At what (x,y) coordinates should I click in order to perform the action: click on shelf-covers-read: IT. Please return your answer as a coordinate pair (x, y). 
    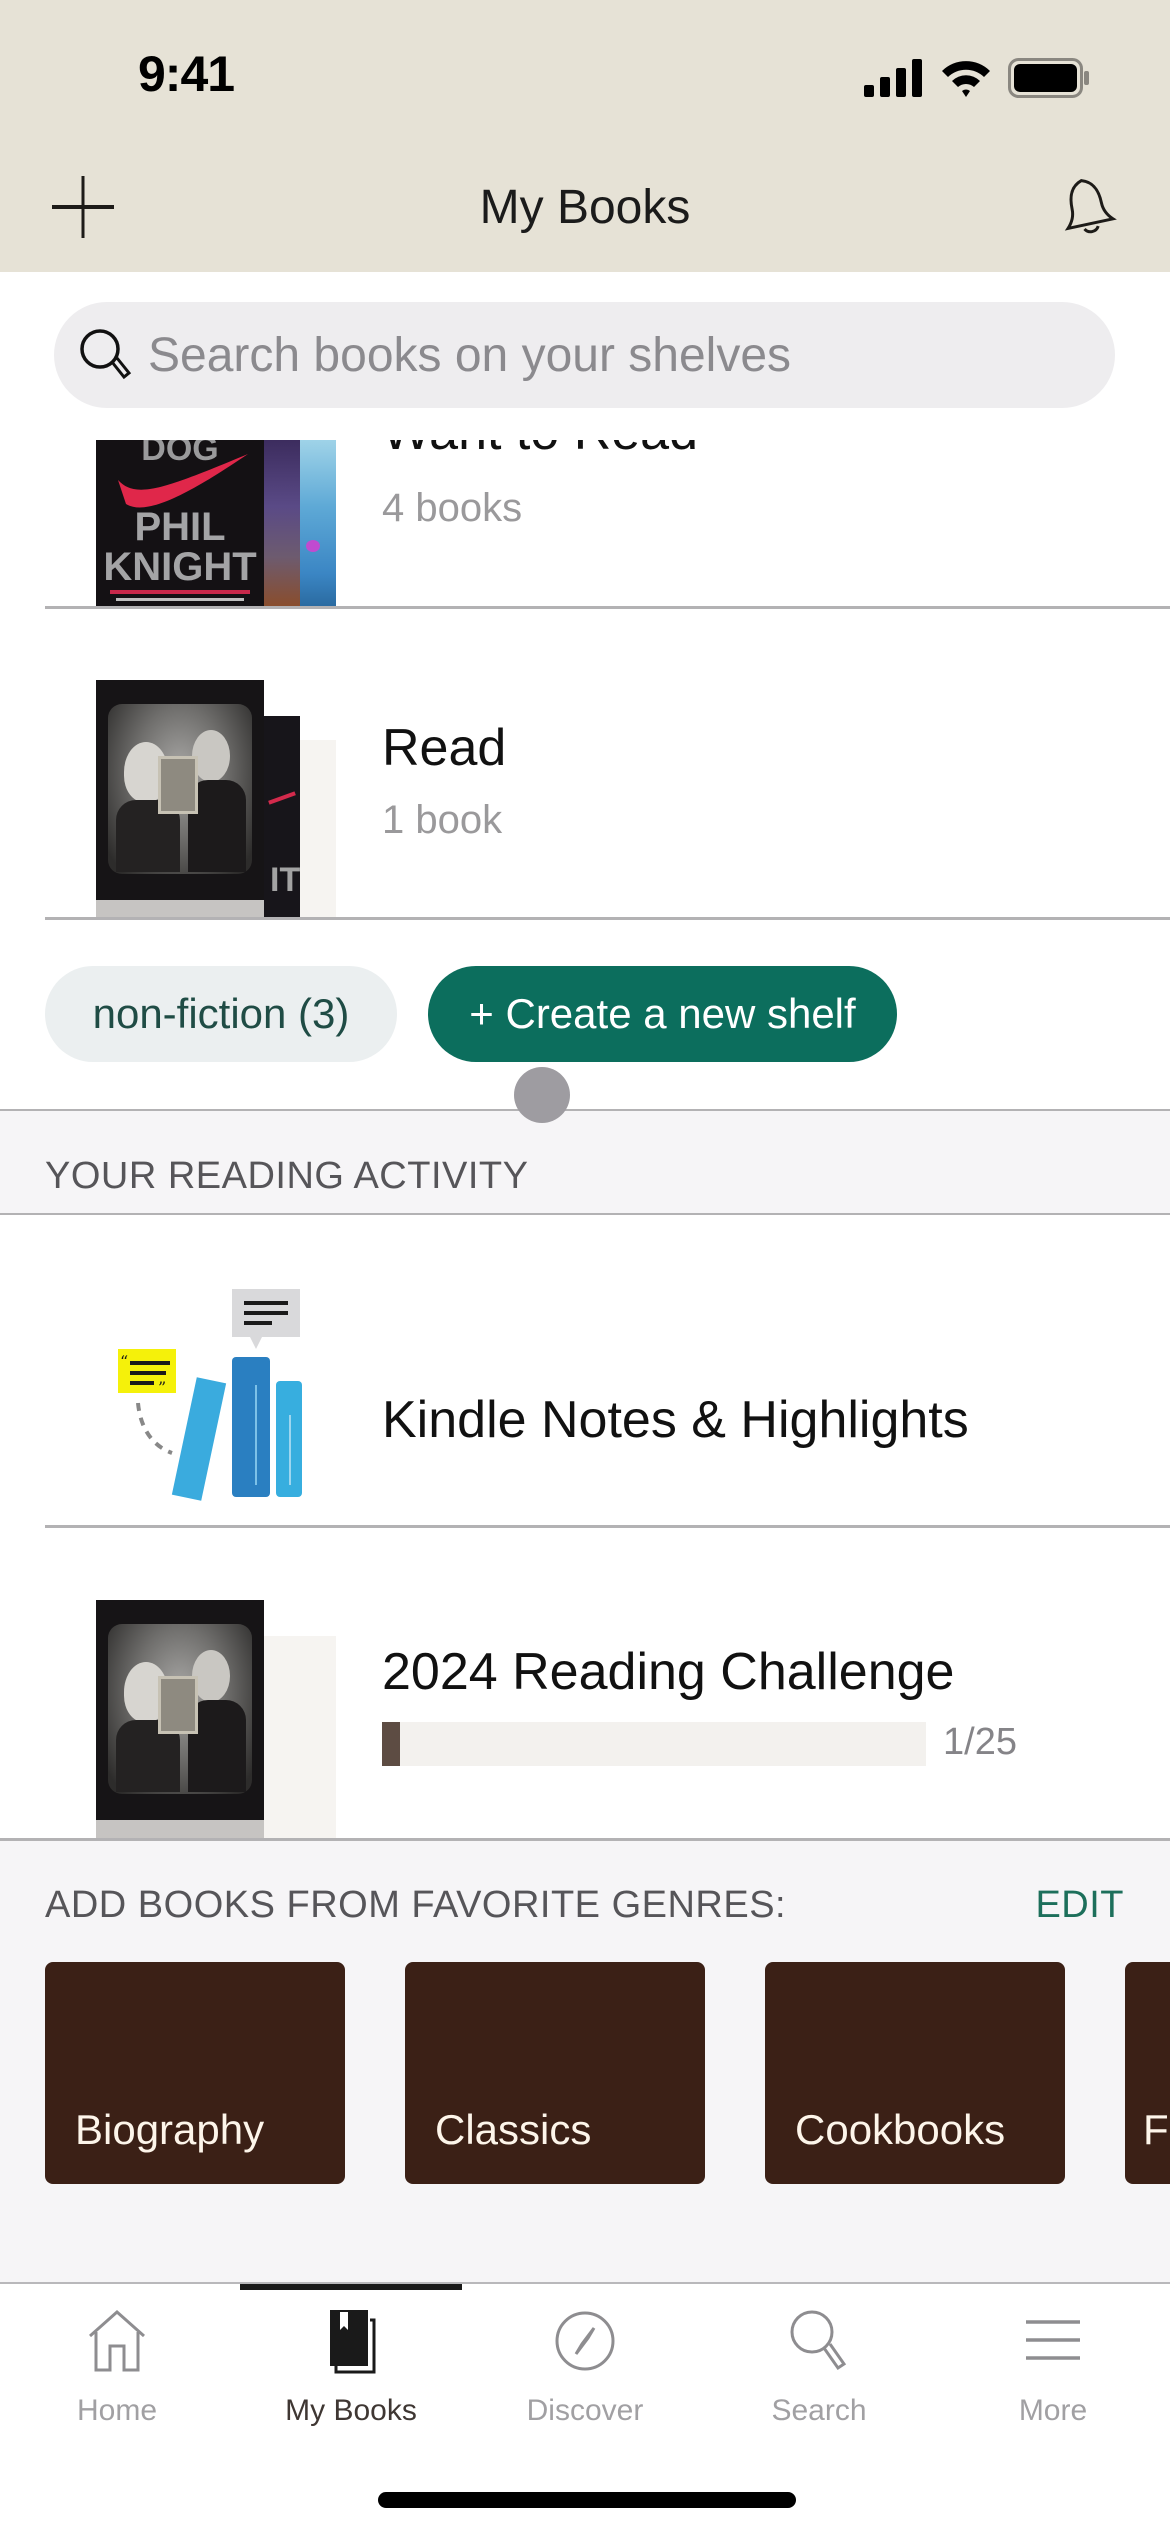
    Looking at the image, I should click on (216, 799).